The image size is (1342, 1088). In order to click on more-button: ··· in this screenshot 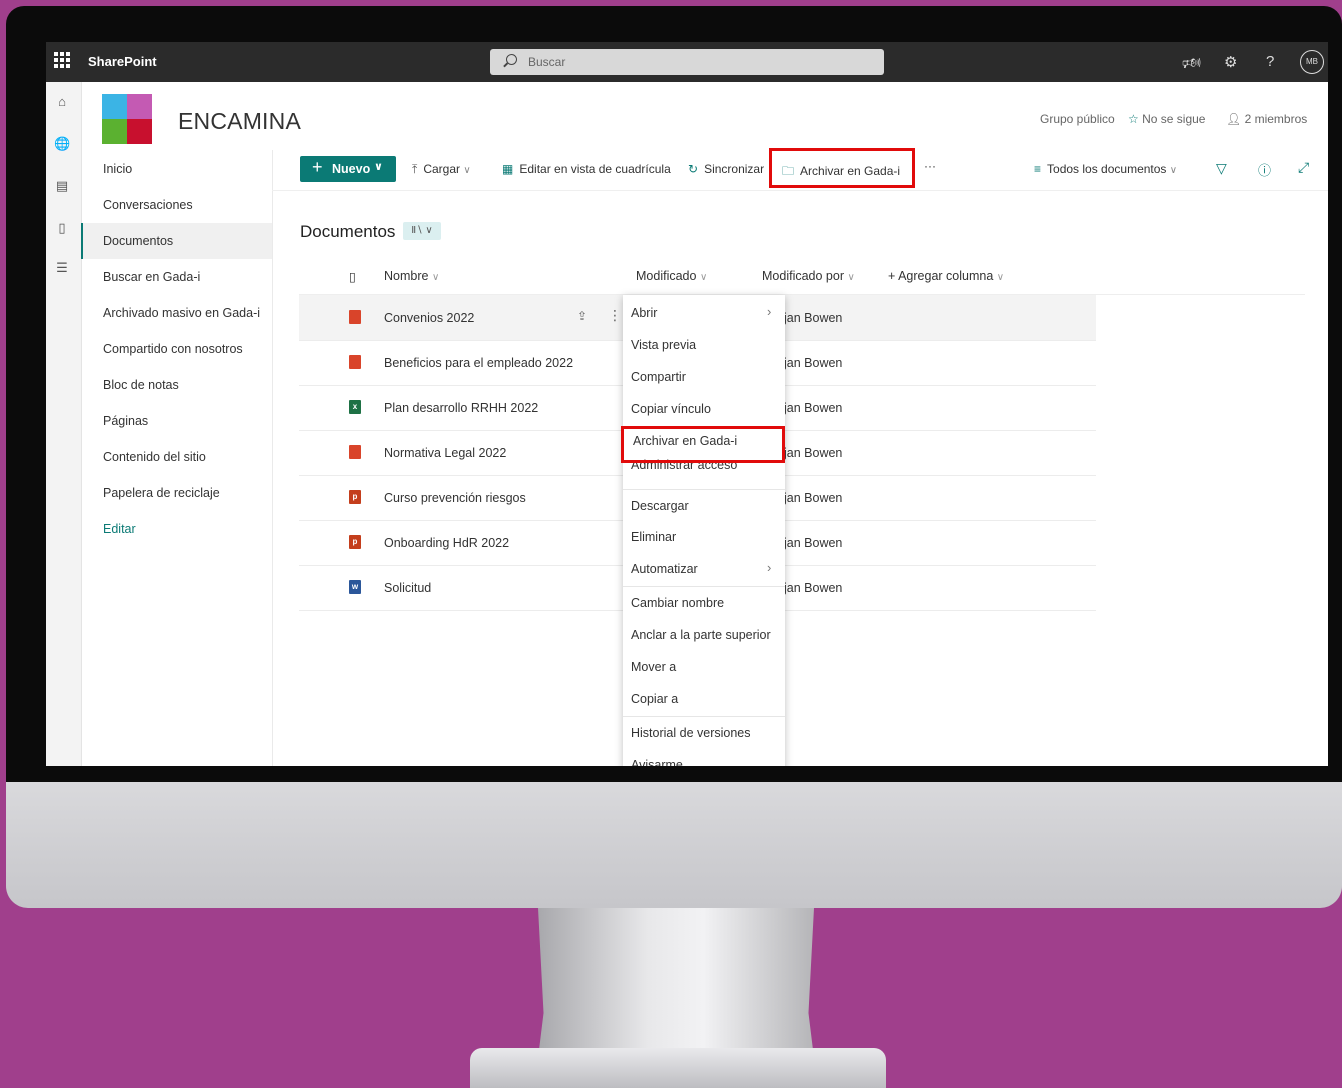, I will do `click(930, 166)`.